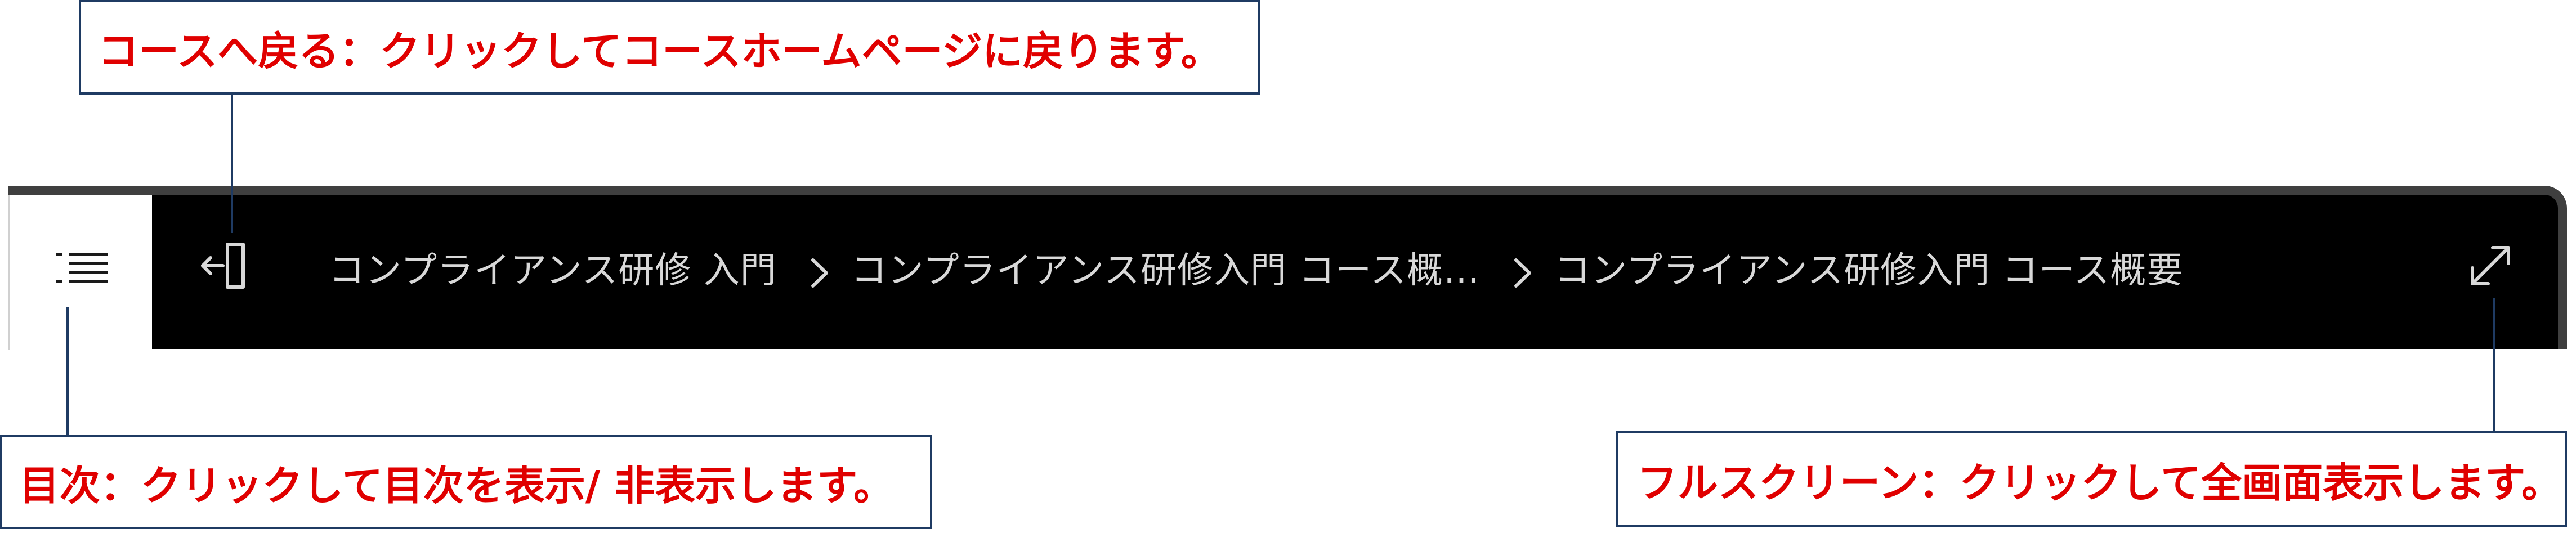 The image size is (2576, 533). I want to click on callout-leader-fullscreen, so click(2494, 364).